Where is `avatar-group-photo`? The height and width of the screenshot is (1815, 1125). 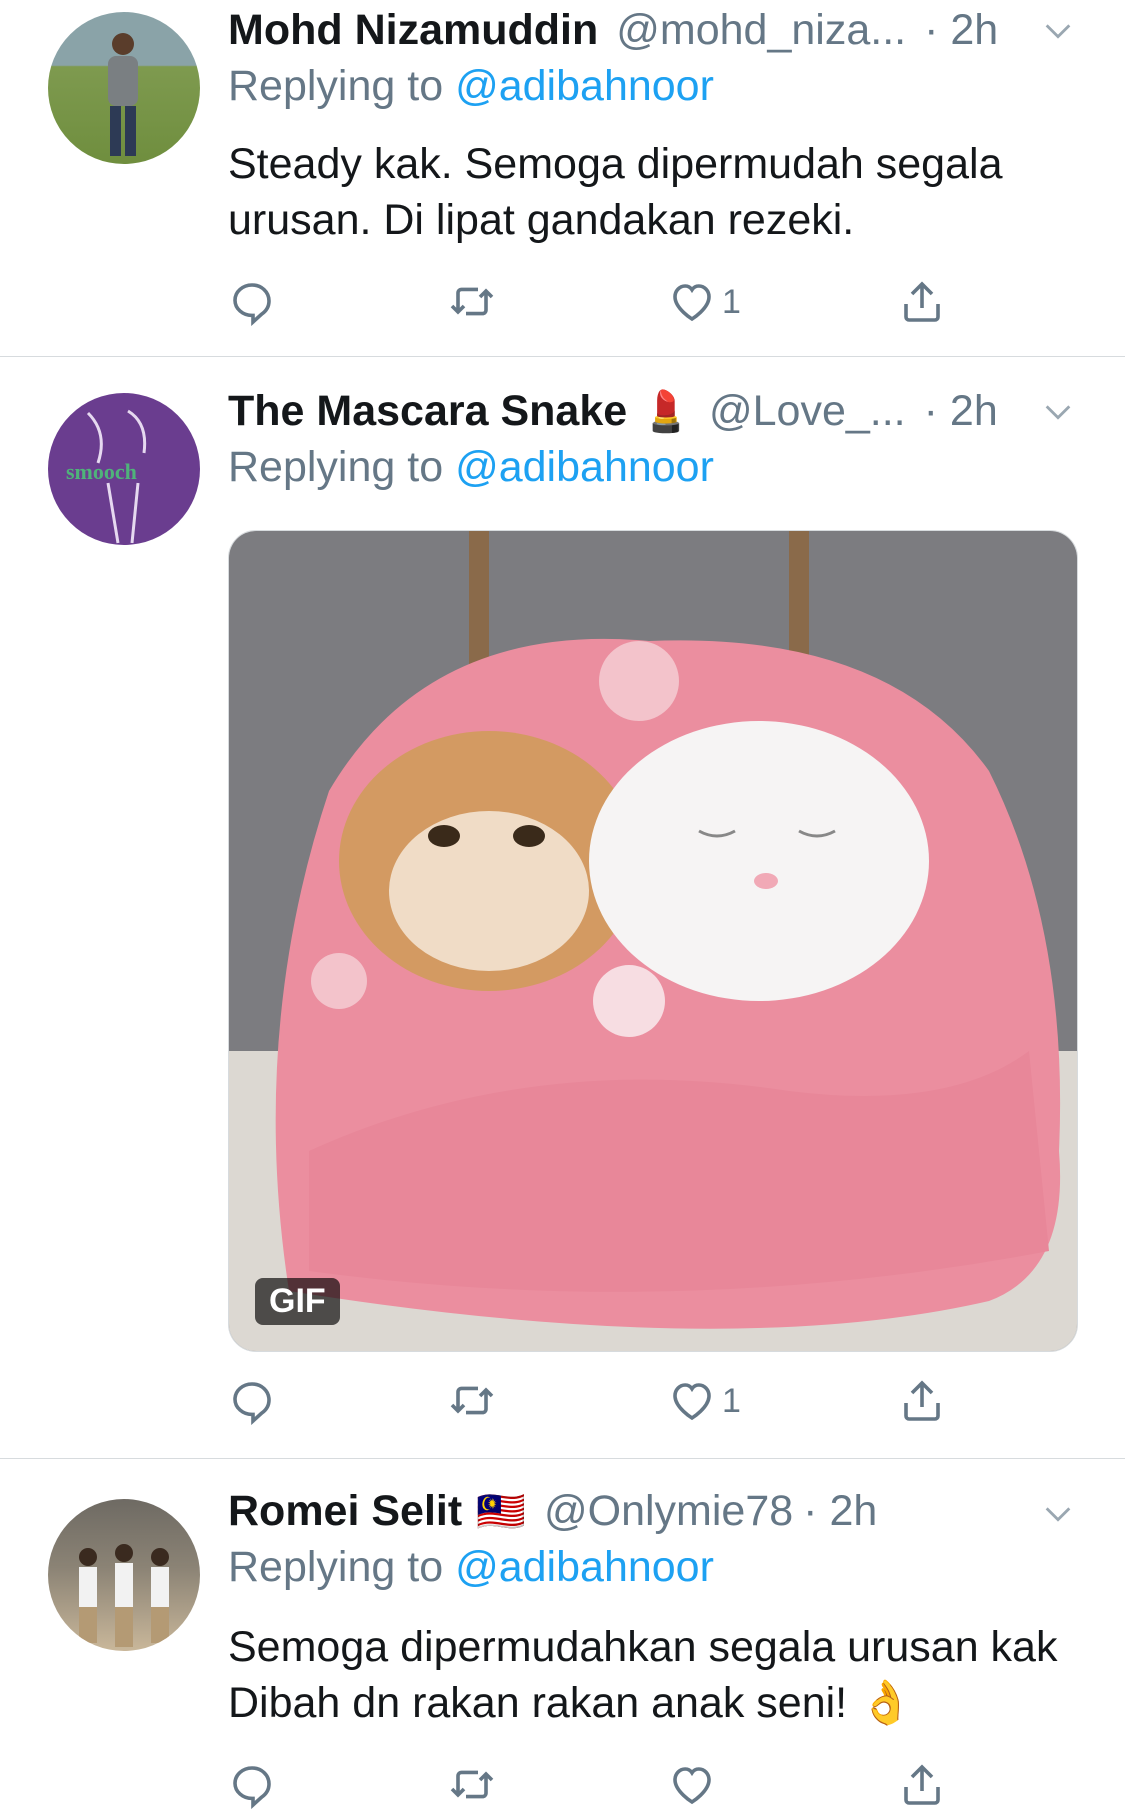
avatar-group-photo is located at coordinates (124, 1595).